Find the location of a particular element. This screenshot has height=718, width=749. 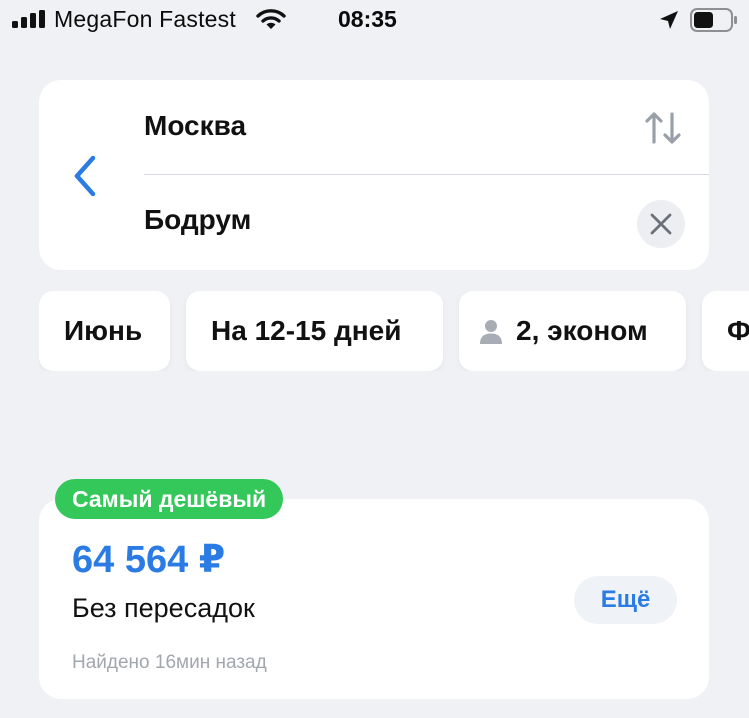

offer-price: 64 564 ₽ is located at coordinates (149, 560).